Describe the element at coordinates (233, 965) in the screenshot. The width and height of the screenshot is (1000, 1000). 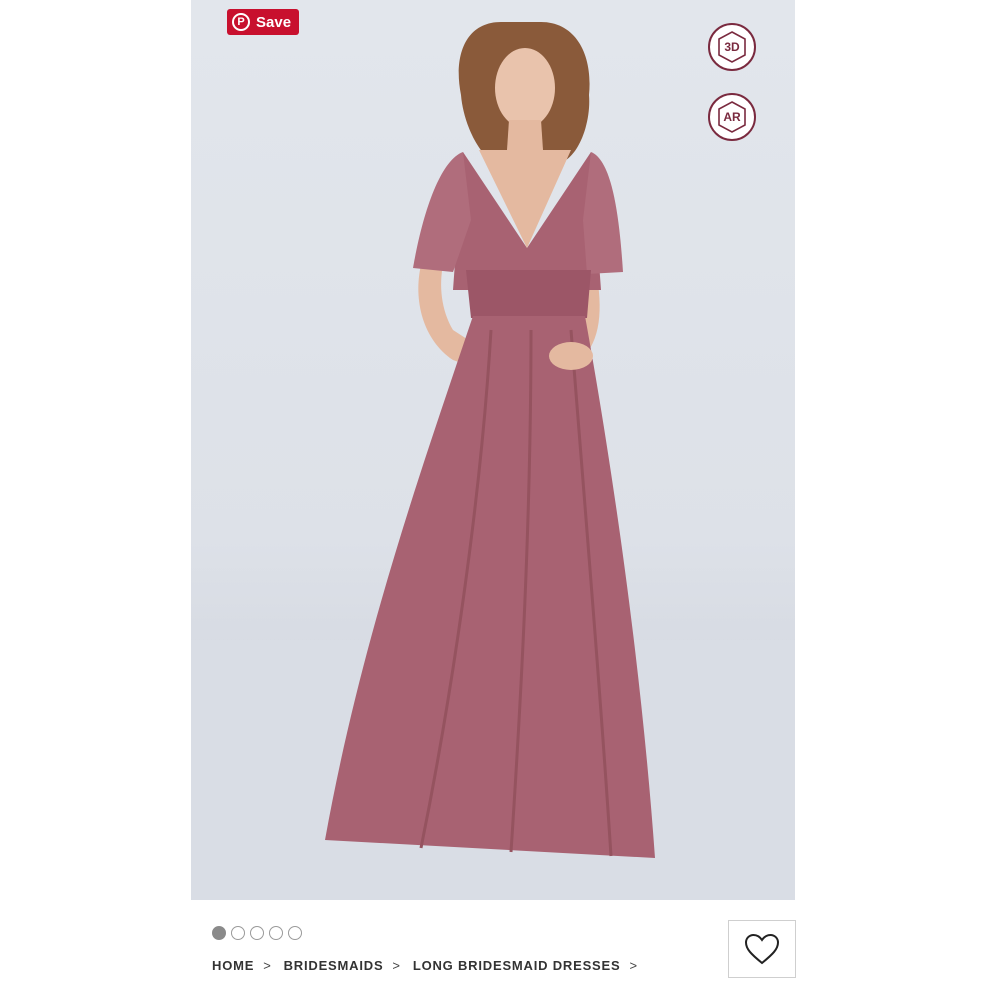
I see `breadcrumb-home: HOME` at that location.